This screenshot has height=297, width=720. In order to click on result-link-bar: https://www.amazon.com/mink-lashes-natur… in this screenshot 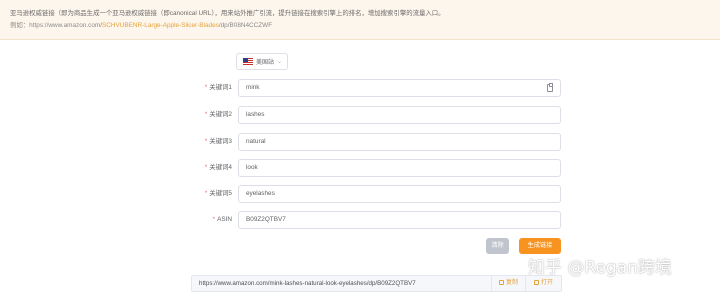, I will do `click(376, 283)`.